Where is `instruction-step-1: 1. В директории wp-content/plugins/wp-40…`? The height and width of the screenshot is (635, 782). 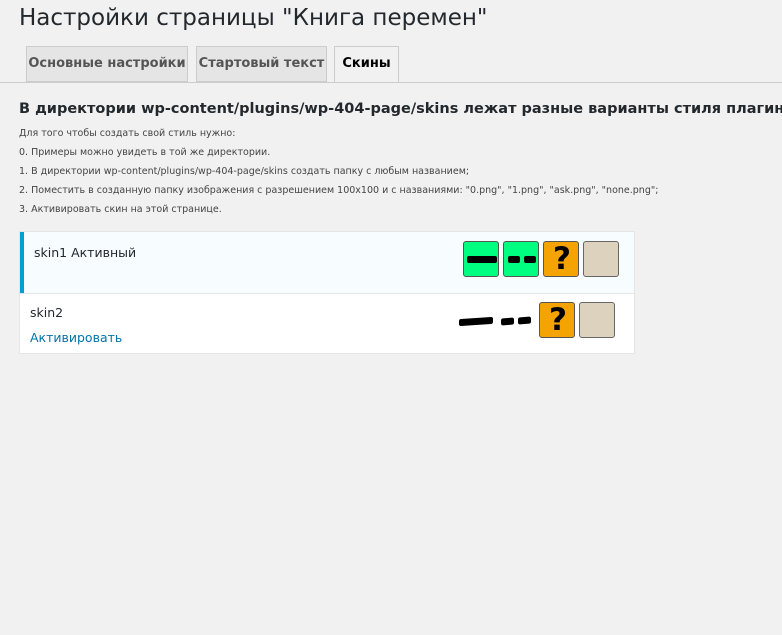
instruction-step-1: 1. В директории wp-content/plugins/wp-40… is located at coordinates (244, 171).